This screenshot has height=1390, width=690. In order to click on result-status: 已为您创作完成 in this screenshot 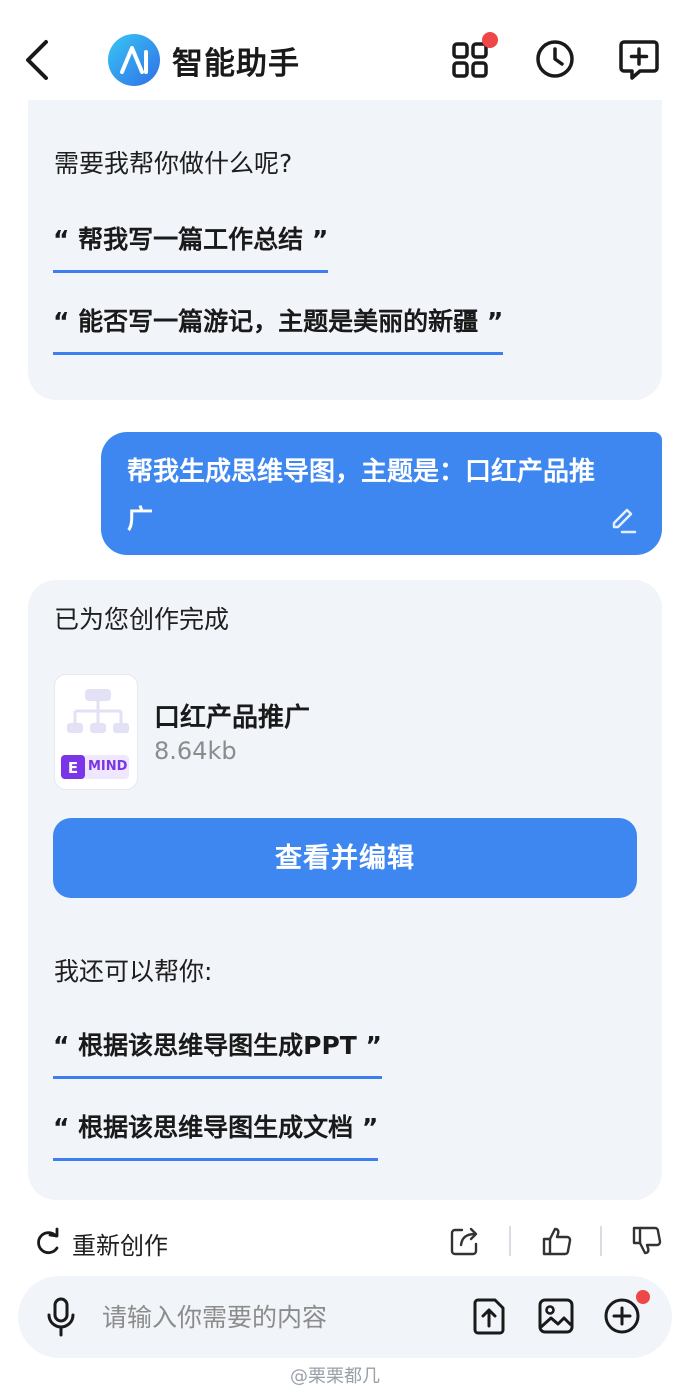, I will do `click(142, 619)`.